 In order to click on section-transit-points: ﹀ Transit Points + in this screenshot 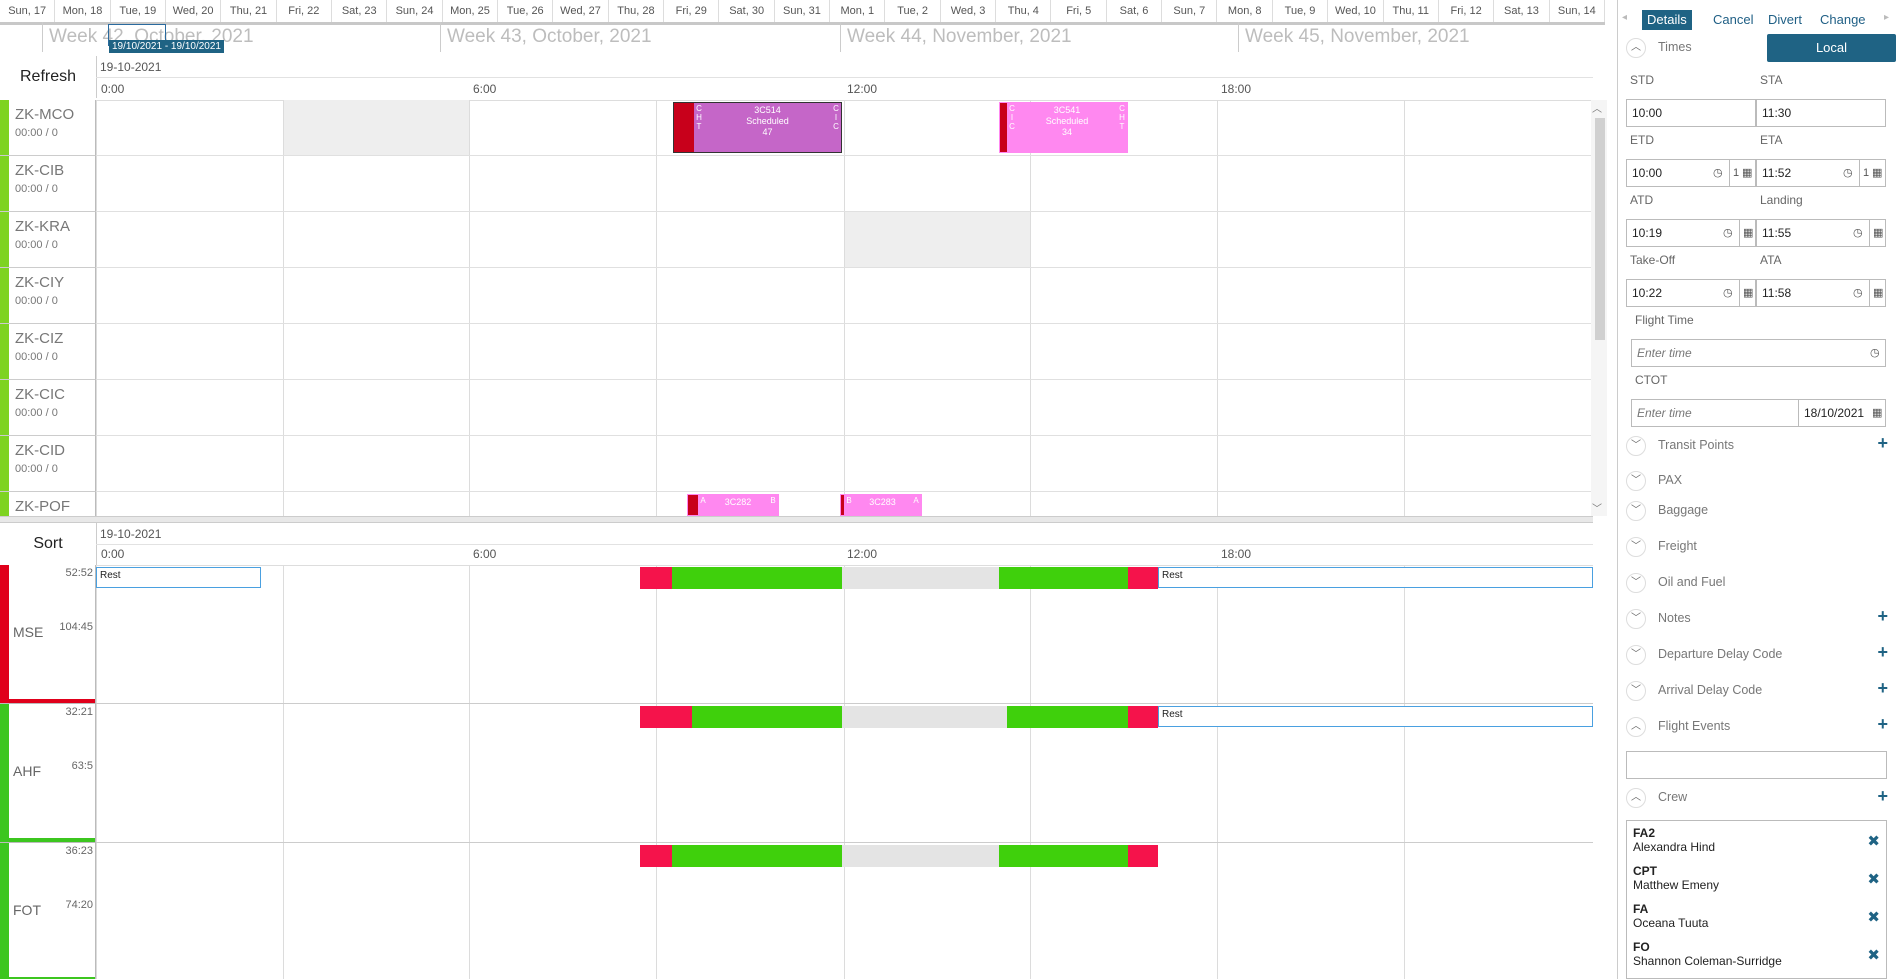, I will do `click(1761, 445)`.